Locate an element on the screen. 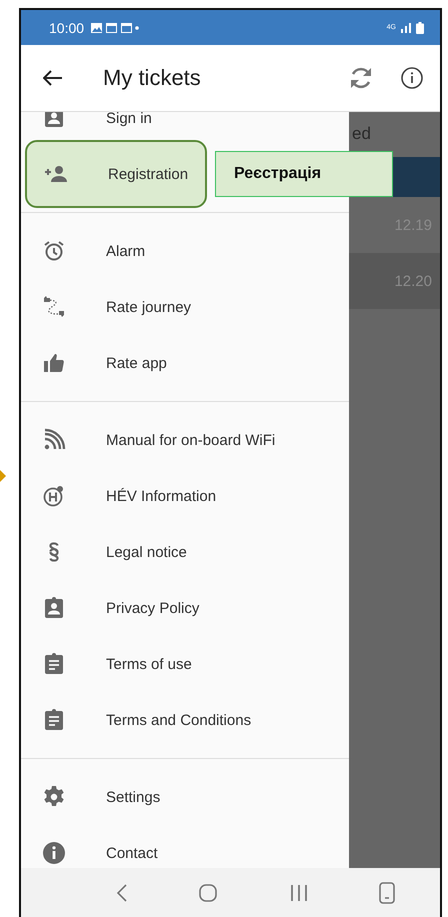  drawer-item: Contact is located at coordinates (185, 846).